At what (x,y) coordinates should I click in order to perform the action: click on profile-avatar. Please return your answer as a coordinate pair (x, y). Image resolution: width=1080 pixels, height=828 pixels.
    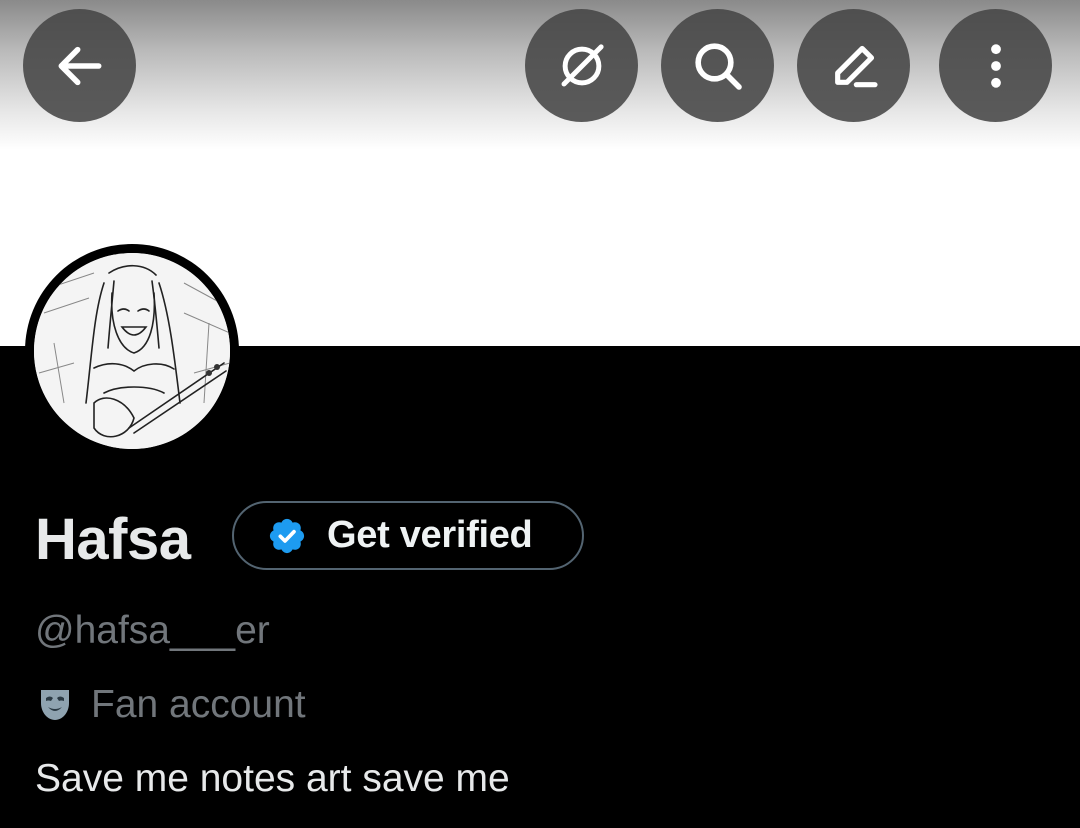
    Looking at the image, I should click on (132, 351).